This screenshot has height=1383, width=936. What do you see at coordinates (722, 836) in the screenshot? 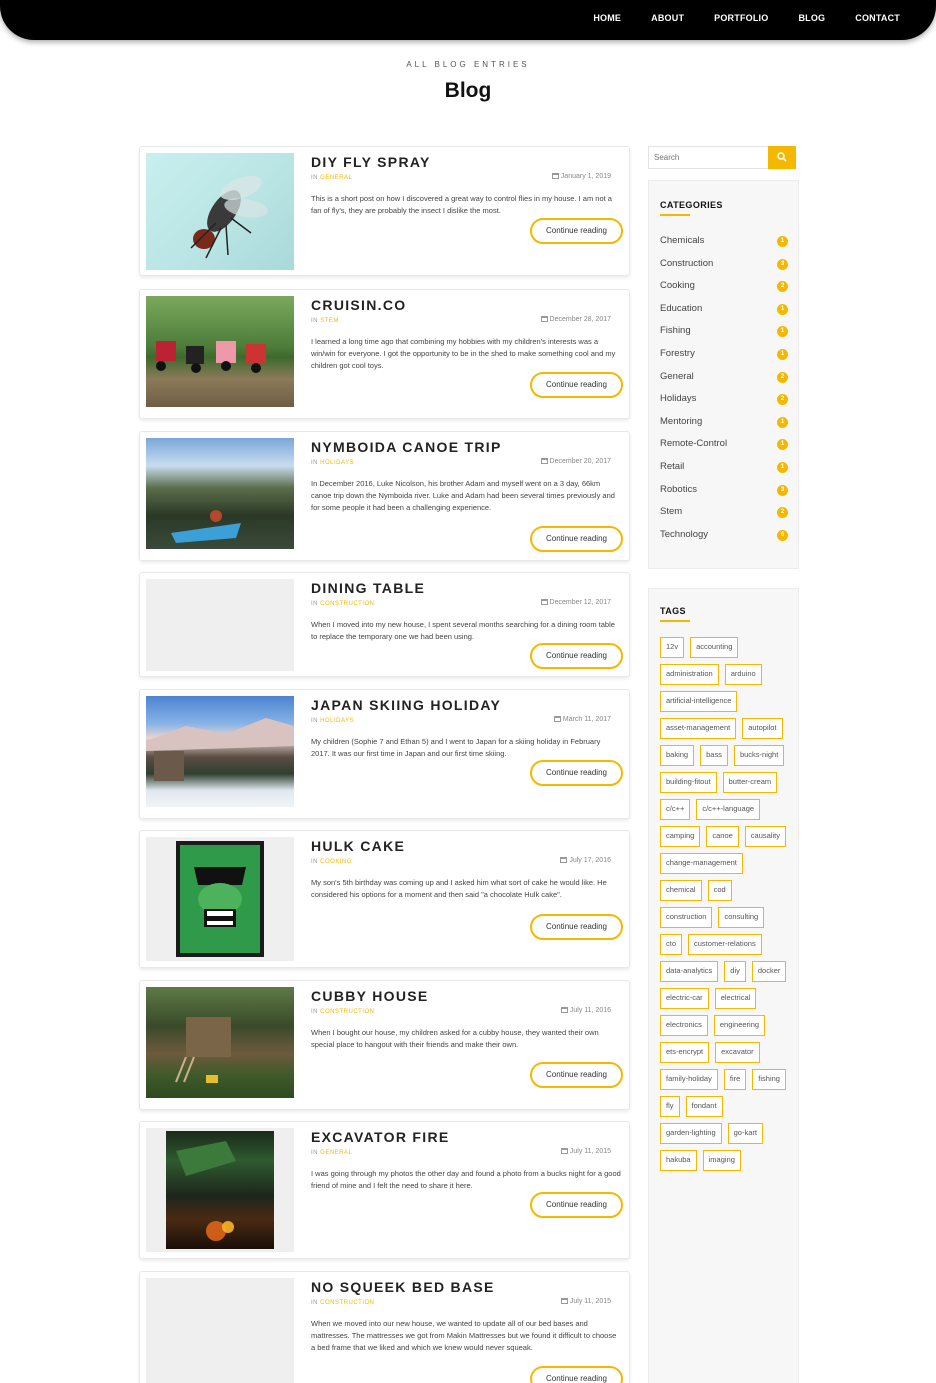
I see `tag-link: canoe` at bounding box center [722, 836].